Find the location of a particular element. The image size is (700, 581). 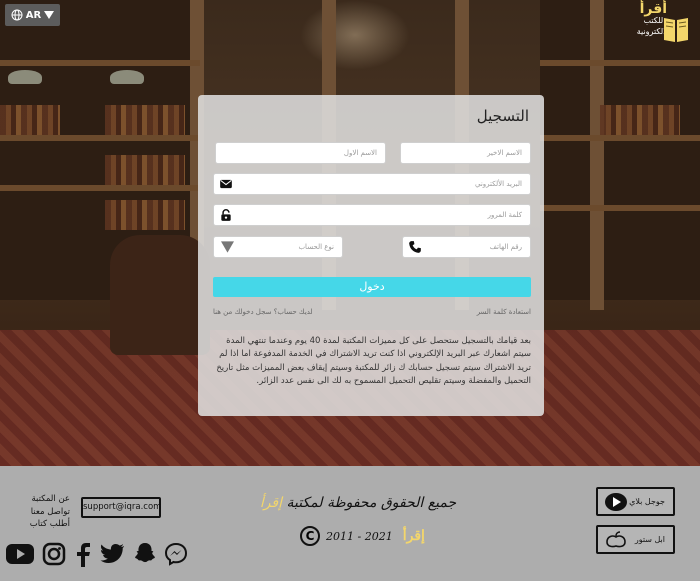

last-name-input: الاسم الاخير is located at coordinates (465, 153).